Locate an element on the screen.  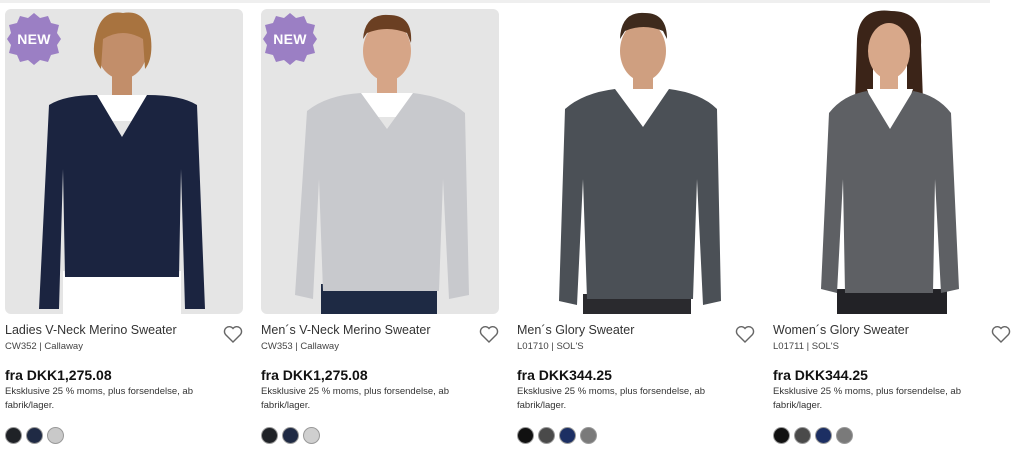
product-name: Men´s V-Neck Merino Sweater is located at coordinates (366, 330).